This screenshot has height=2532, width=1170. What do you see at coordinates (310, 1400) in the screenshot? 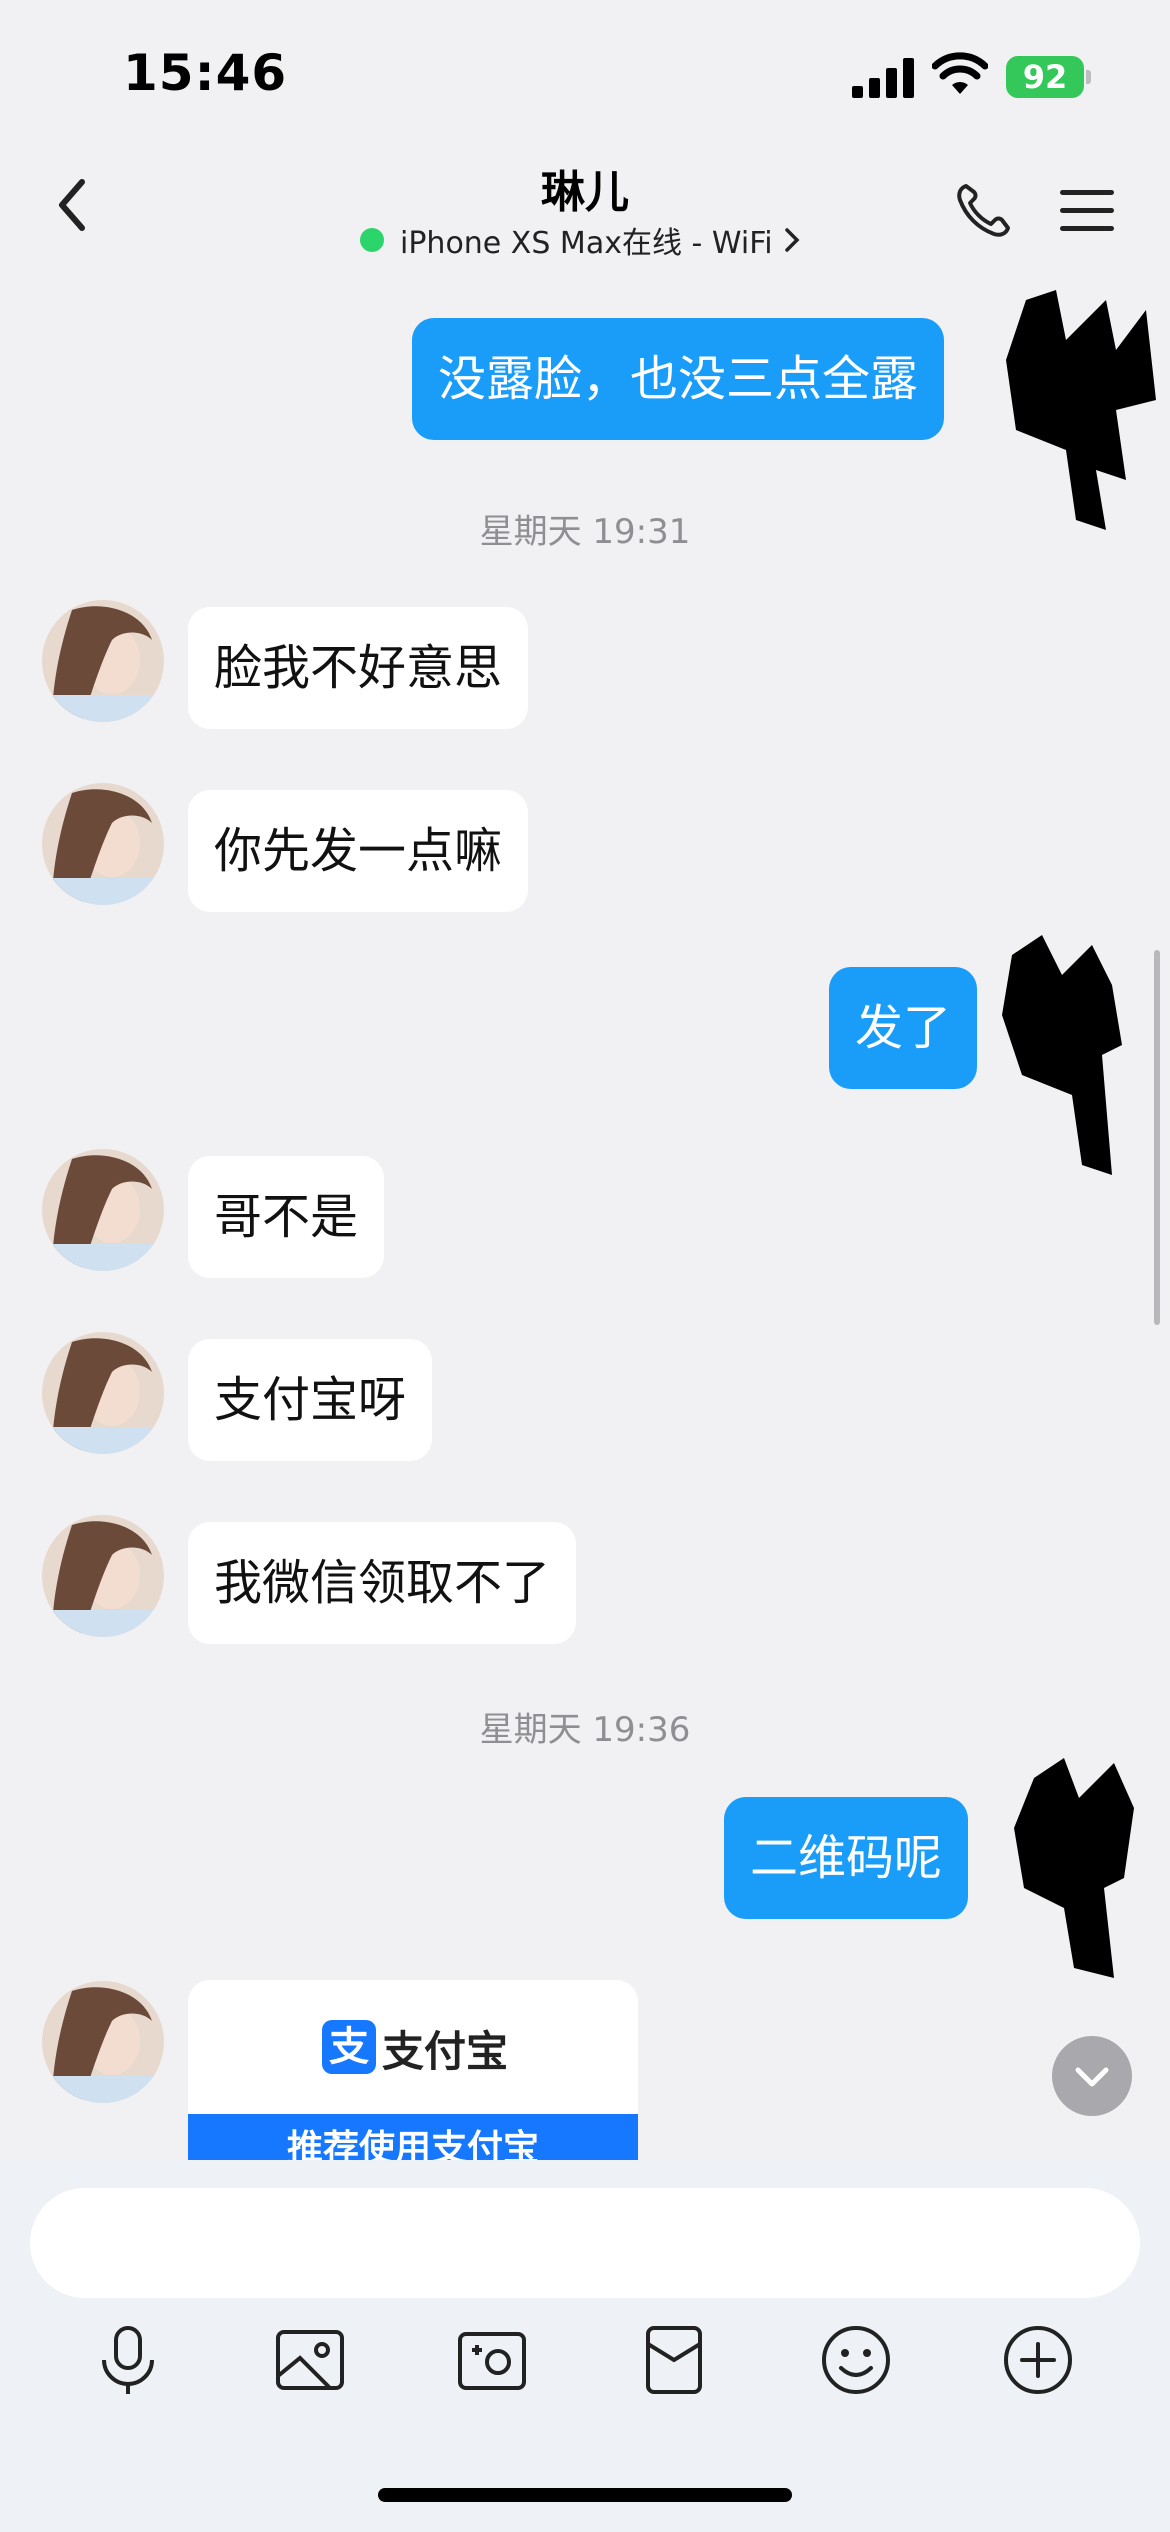
I see `message-bubble-incoming: 支付宝呀` at bounding box center [310, 1400].